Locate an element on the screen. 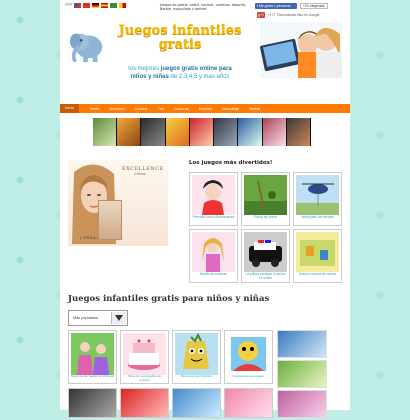 Image resolution: width=410 pixels, height=420 pixels. game-title: Tarta de cumpleaños de colores is located at coordinates (144, 378).